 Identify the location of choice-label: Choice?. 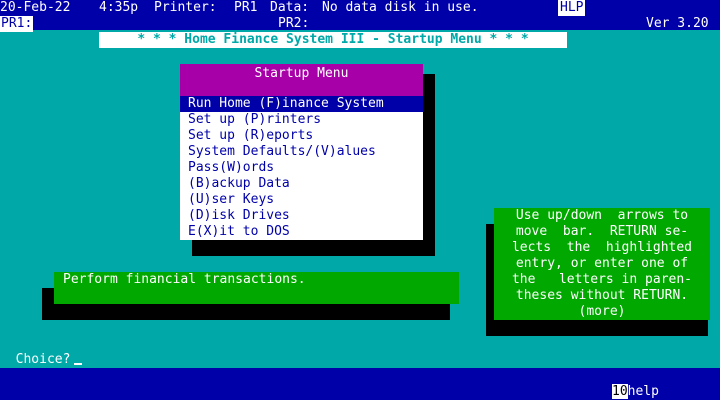
(43, 359).